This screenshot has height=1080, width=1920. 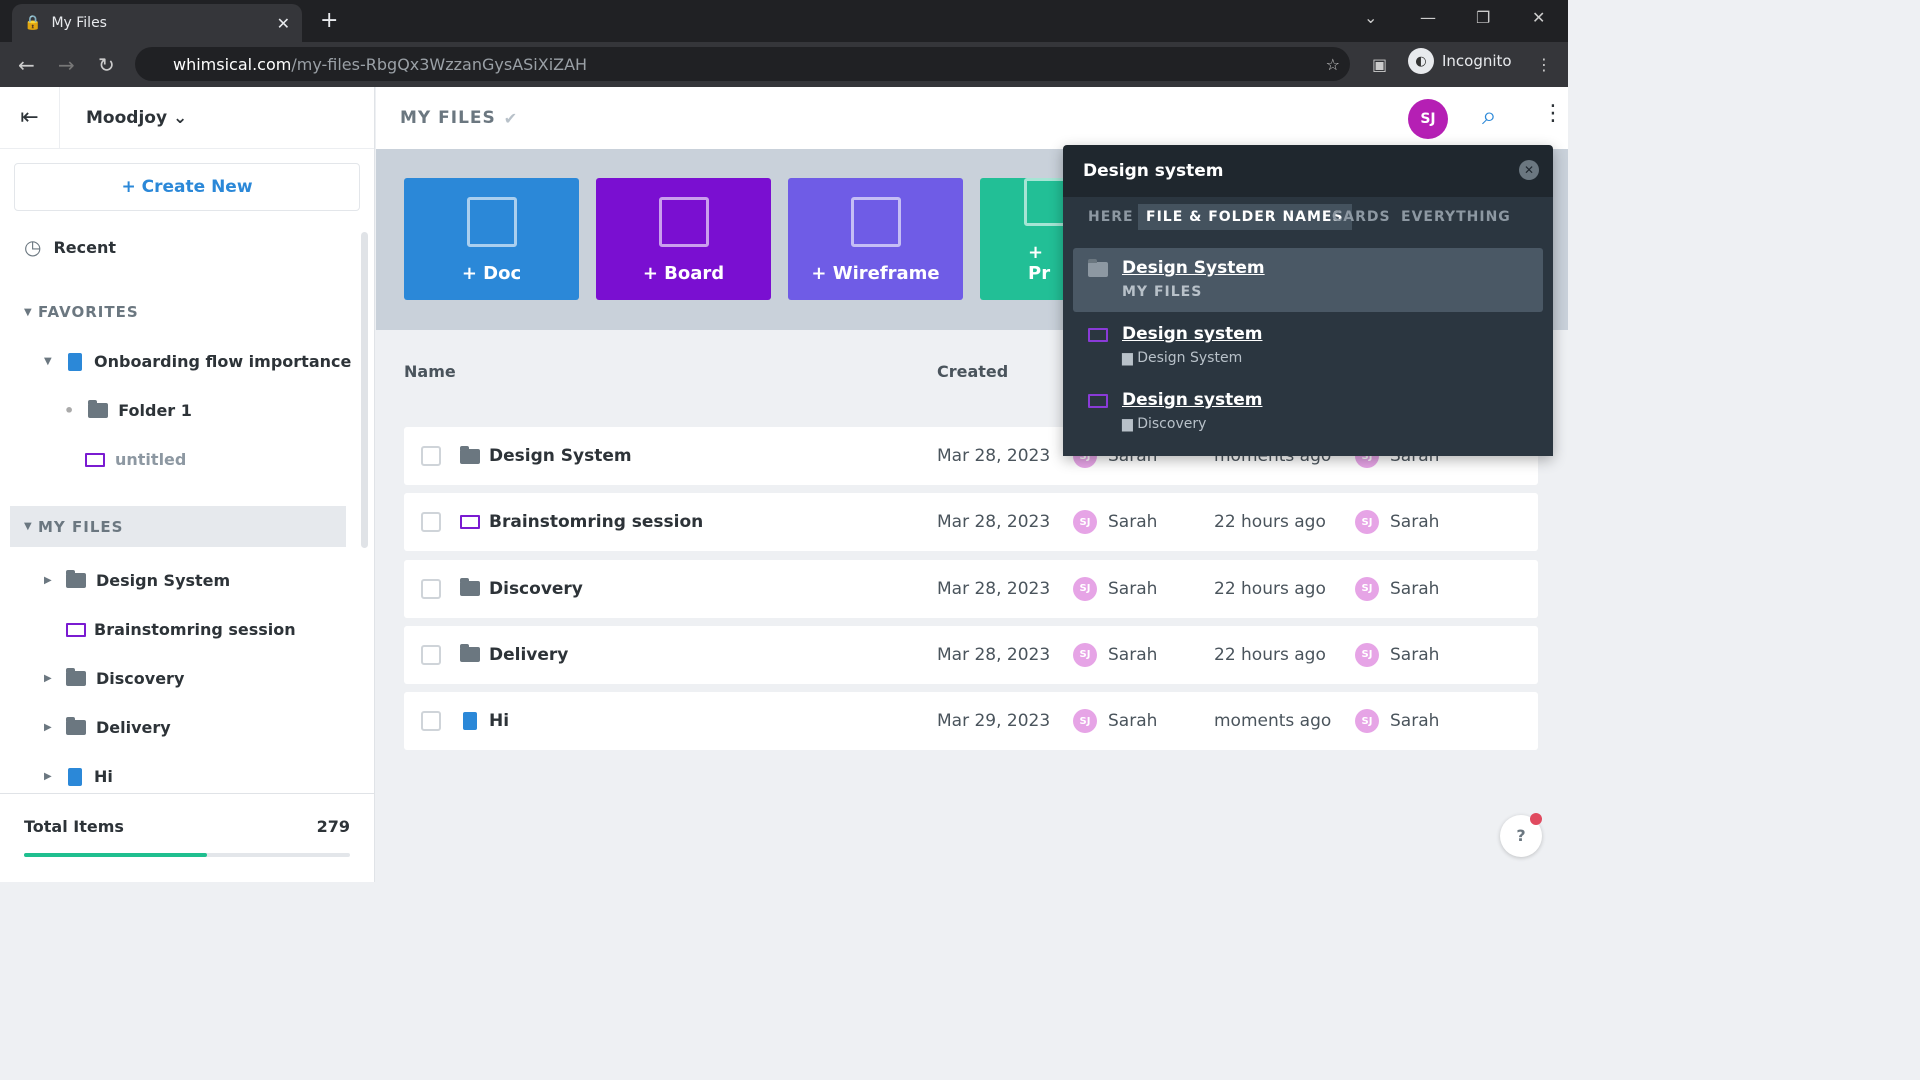 What do you see at coordinates (510, 118) in the screenshot?
I see `verified-icon: ✔` at bounding box center [510, 118].